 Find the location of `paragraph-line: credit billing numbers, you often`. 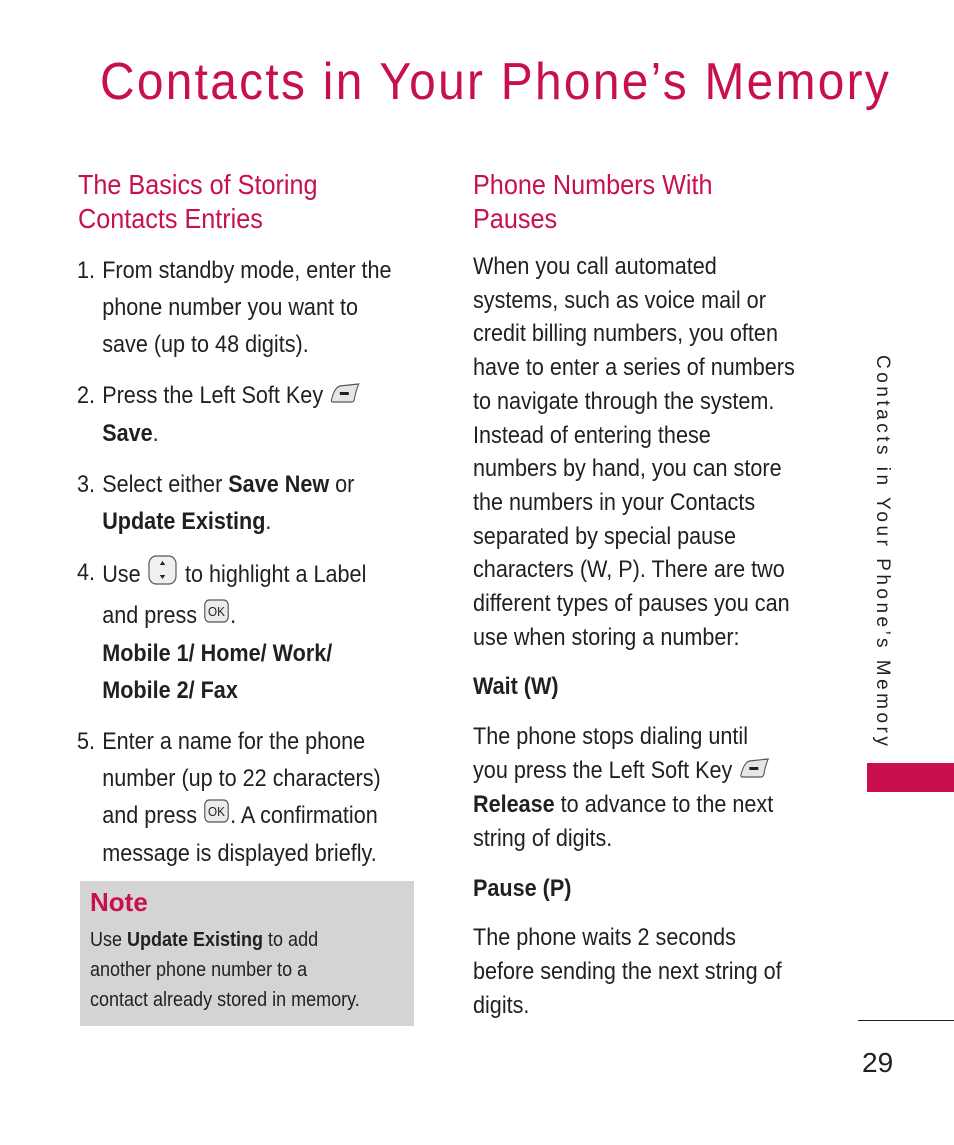

paragraph-line: credit billing numbers, you often is located at coordinates (625, 334).